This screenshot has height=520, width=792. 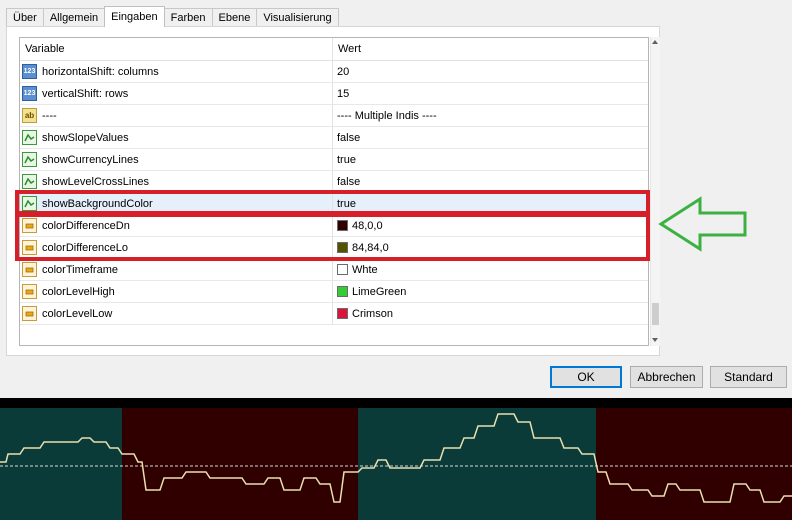 I want to click on grid-row: showCurrencyLines true, so click(x=334, y=160).